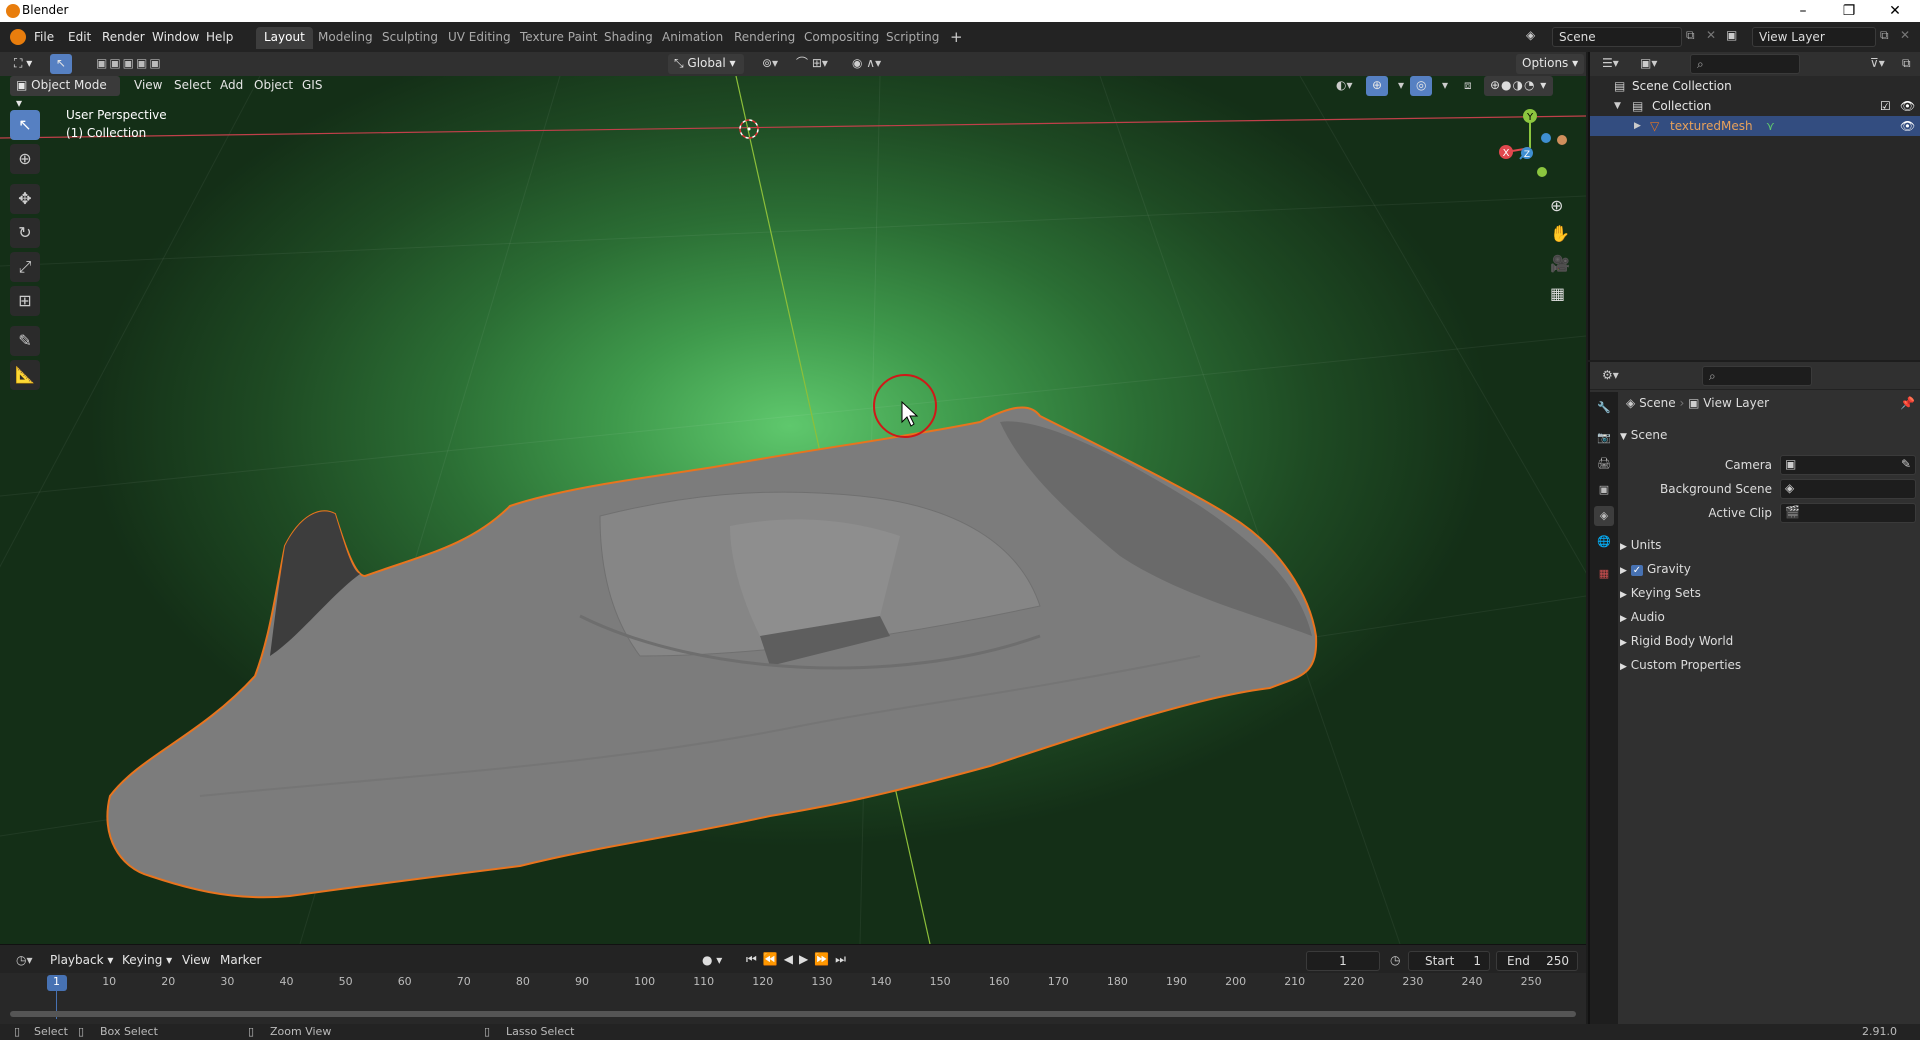 The height and width of the screenshot is (1040, 1920). I want to click on minimize-button: –, so click(1803, 11).